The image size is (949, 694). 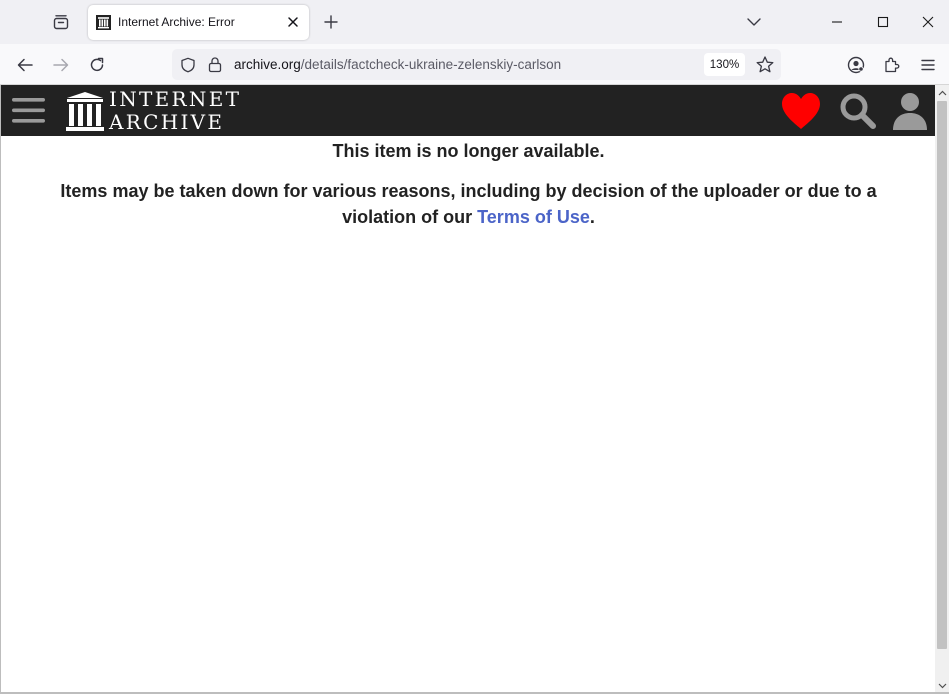 What do you see at coordinates (910, 111) in the screenshot?
I see `user-icon` at bounding box center [910, 111].